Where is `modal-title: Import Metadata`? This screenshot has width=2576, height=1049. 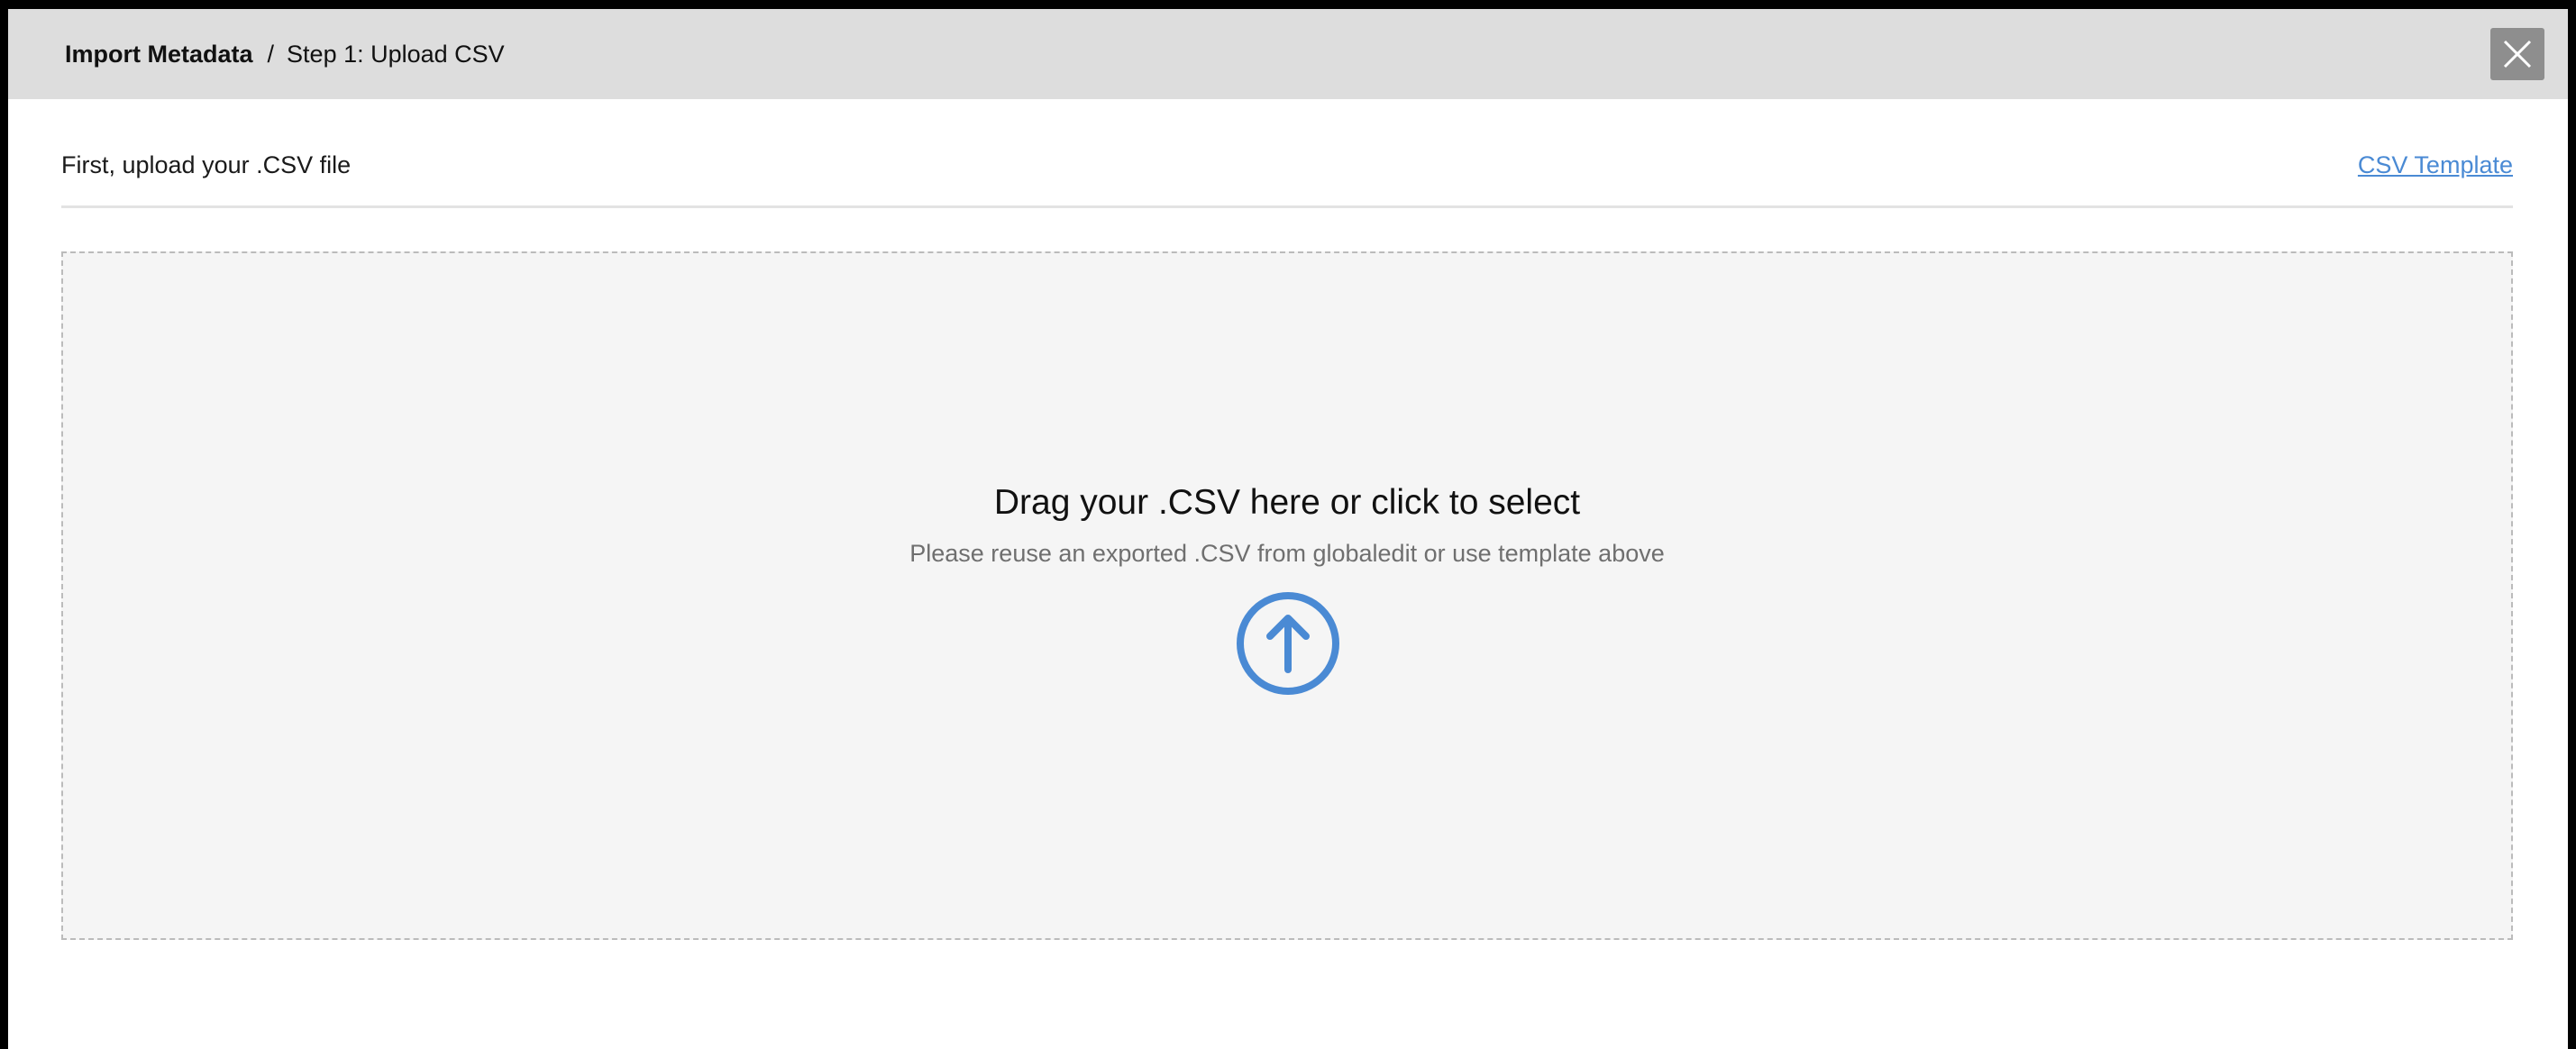 modal-title: Import Metadata is located at coordinates (159, 54).